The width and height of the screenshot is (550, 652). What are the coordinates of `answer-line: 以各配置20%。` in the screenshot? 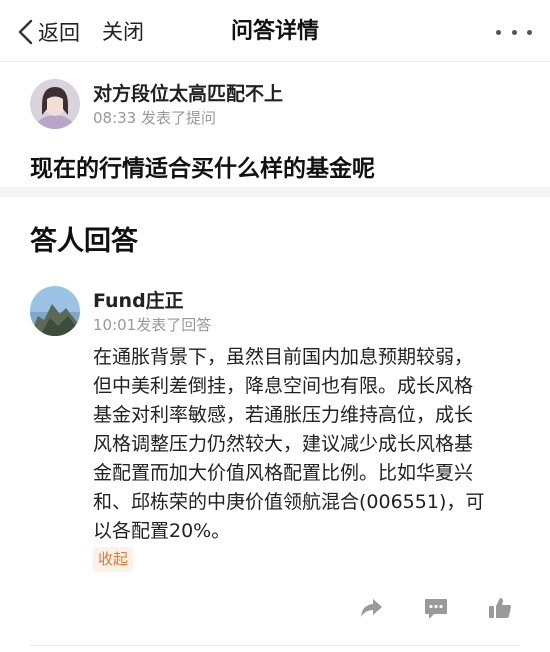 It's located at (162, 531).